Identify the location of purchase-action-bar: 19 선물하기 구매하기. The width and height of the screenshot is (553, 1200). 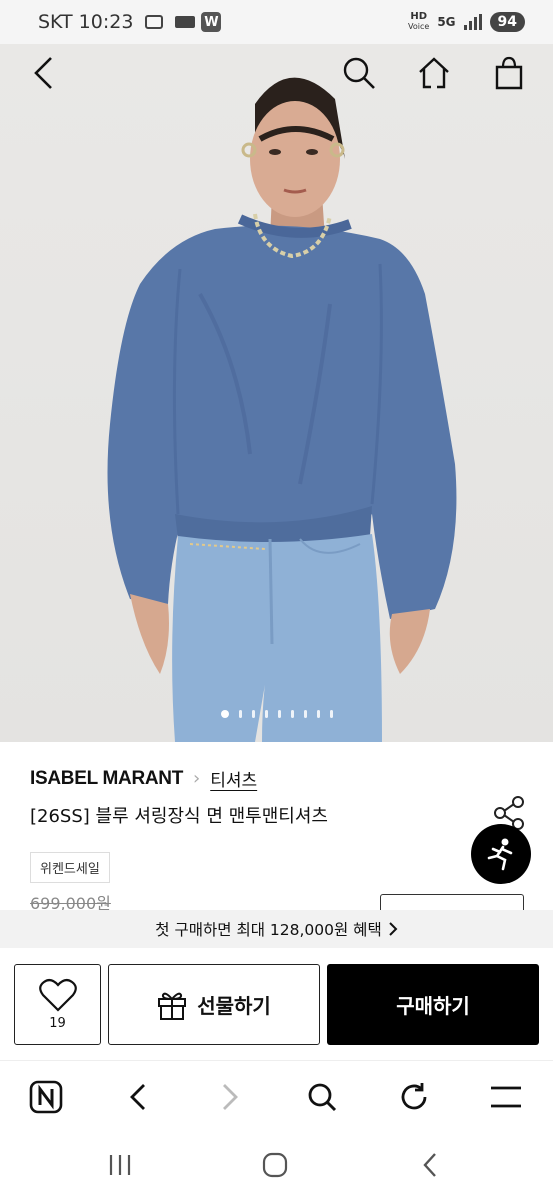
(276, 1004).